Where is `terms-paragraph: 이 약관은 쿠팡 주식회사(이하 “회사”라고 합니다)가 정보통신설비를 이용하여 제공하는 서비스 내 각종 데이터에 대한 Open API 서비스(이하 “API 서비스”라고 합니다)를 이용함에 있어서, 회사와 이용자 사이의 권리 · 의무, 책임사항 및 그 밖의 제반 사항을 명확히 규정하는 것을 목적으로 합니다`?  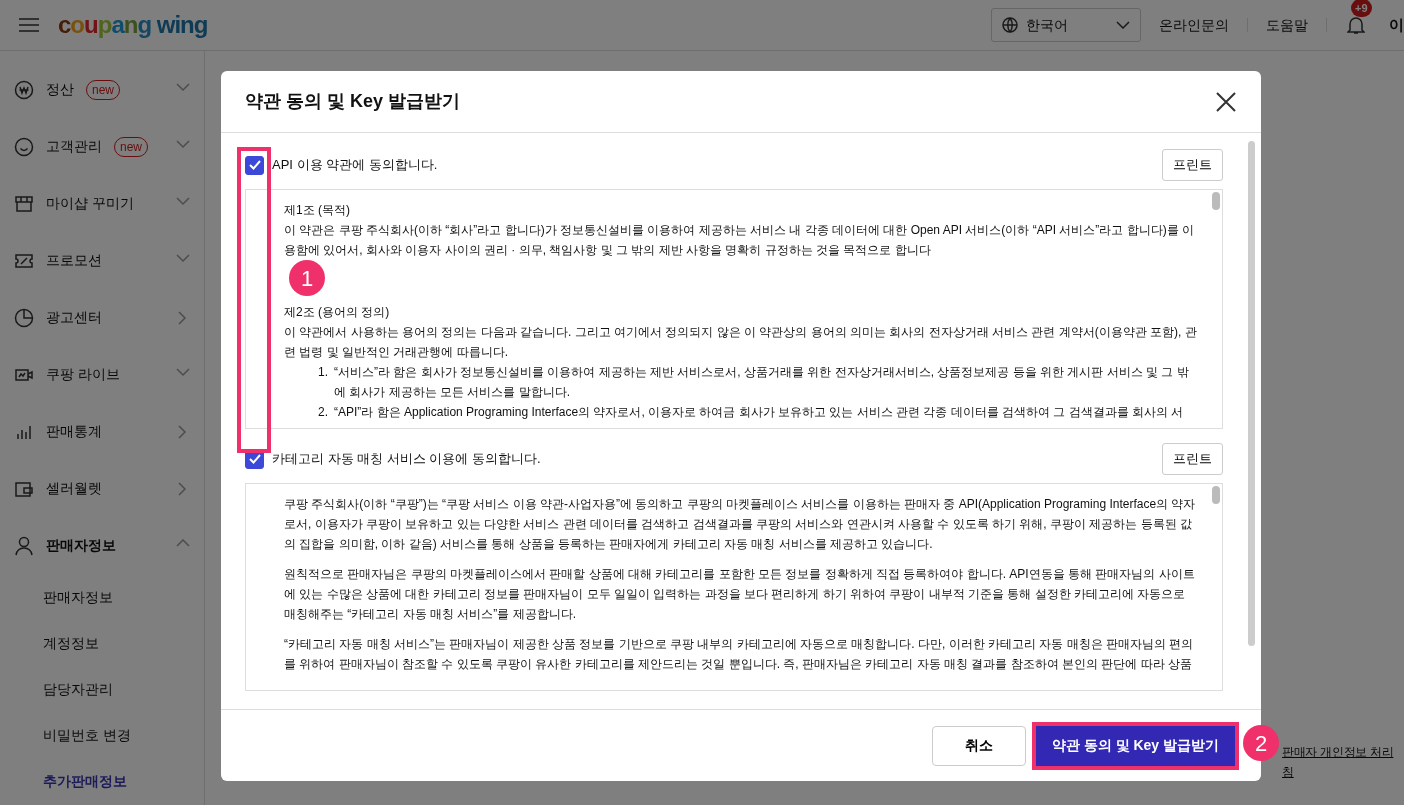
terms-paragraph: 이 약관은 쿠팡 주식회사(이하 “회사”라고 합니다)가 정보통신설비를 이용하여 제공하는 서비스 내 각종 데이터에 대한 Open API 서비스(이하 “API 서비스”라고 합니다)를 이용함에 있어서, 회사와 이용자 사이의 권리 · 의무, 책임사항 및 그 밖의 제반 사항을 명확히 규정하는 것을 목적으로 합니다 is located at coordinates (740, 240).